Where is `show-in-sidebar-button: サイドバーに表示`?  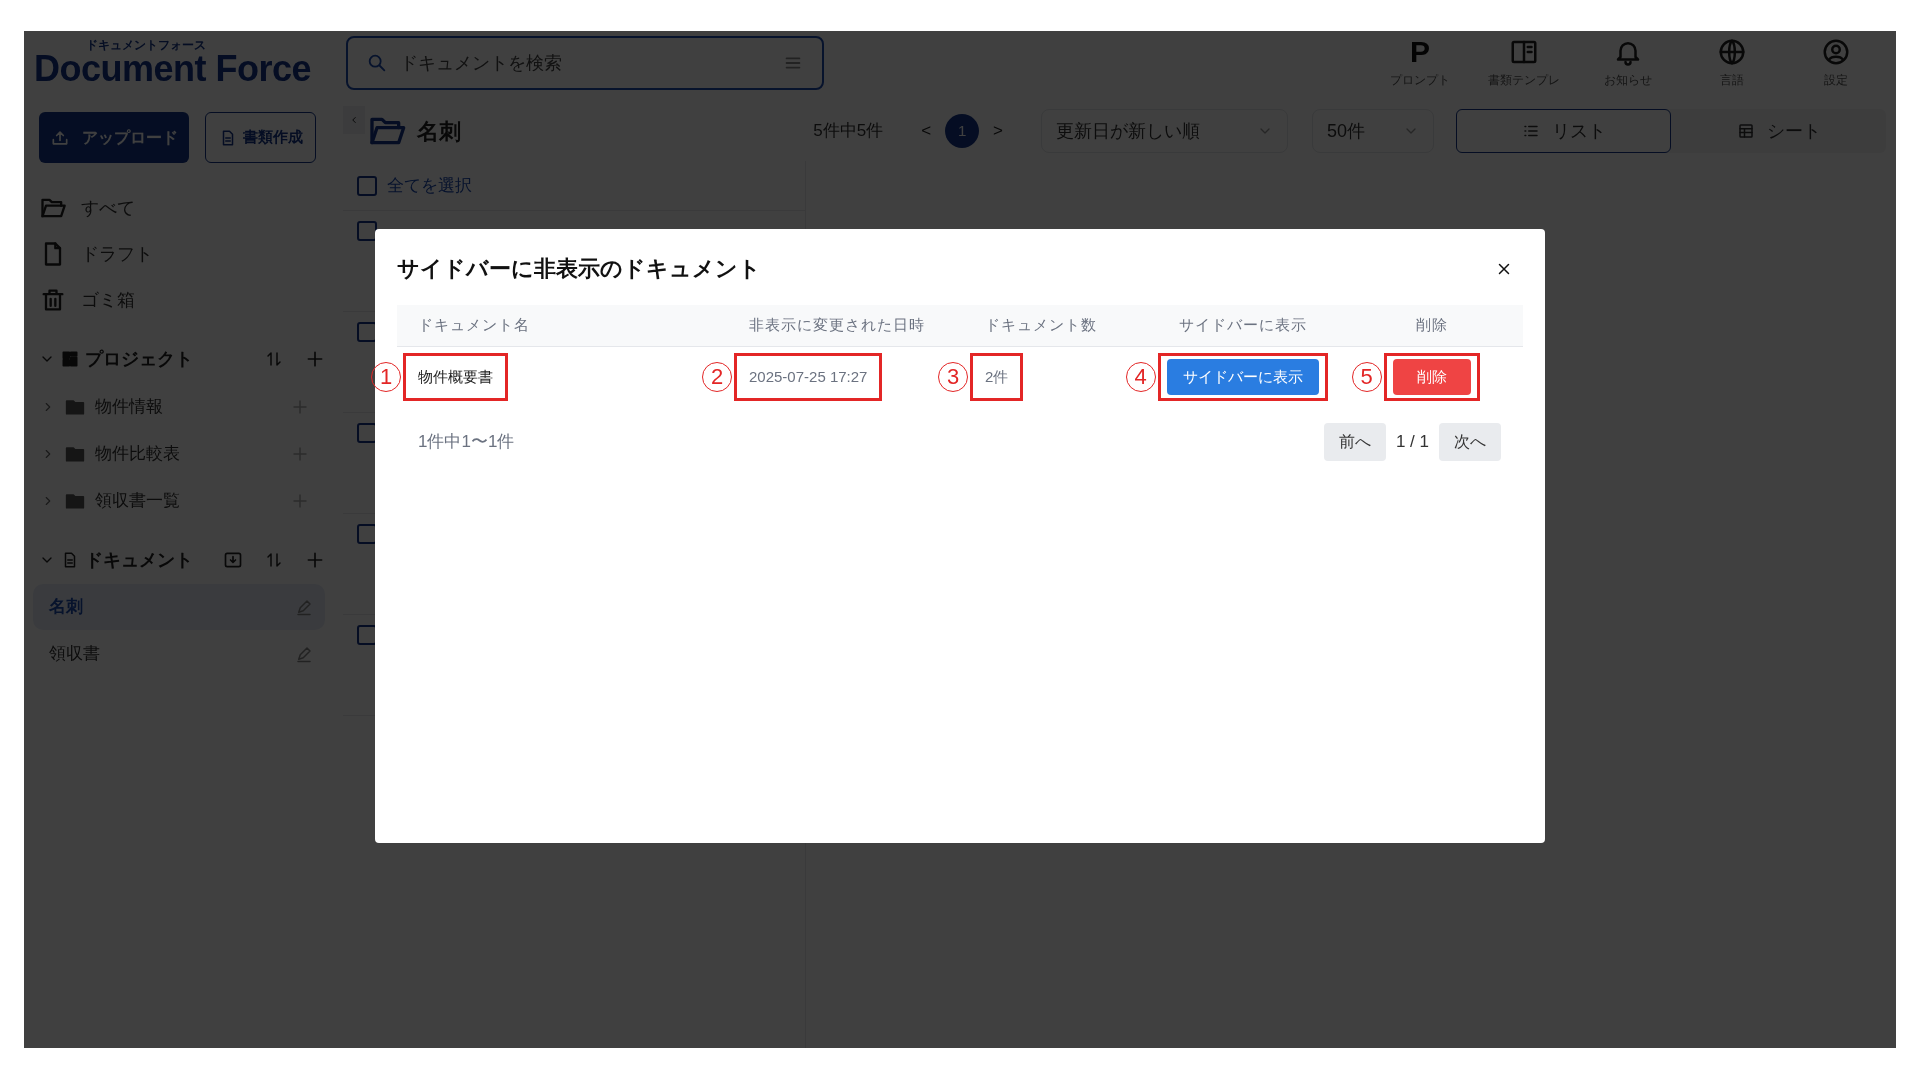
show-in-sidebar-button: サイドバーに表示 is located at coordinates (1242, 377).